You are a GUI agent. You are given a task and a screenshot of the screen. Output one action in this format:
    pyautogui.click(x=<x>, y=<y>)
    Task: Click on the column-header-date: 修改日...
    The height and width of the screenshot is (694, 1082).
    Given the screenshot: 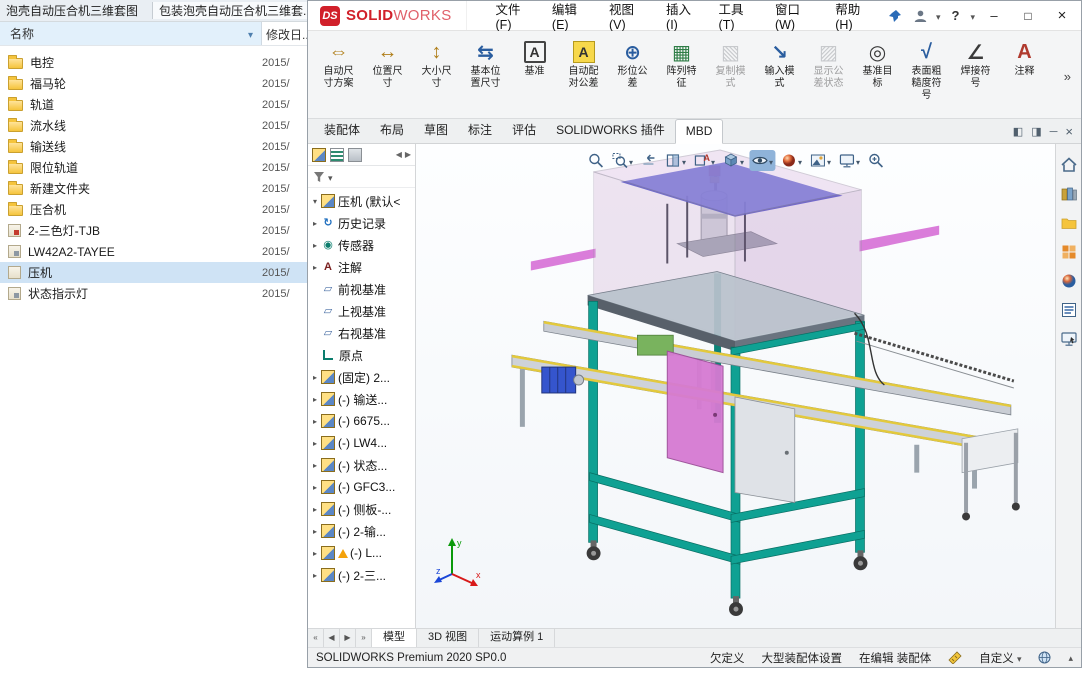 What is the action you would take?
    pyautogui.click(x=284, y=33)
    